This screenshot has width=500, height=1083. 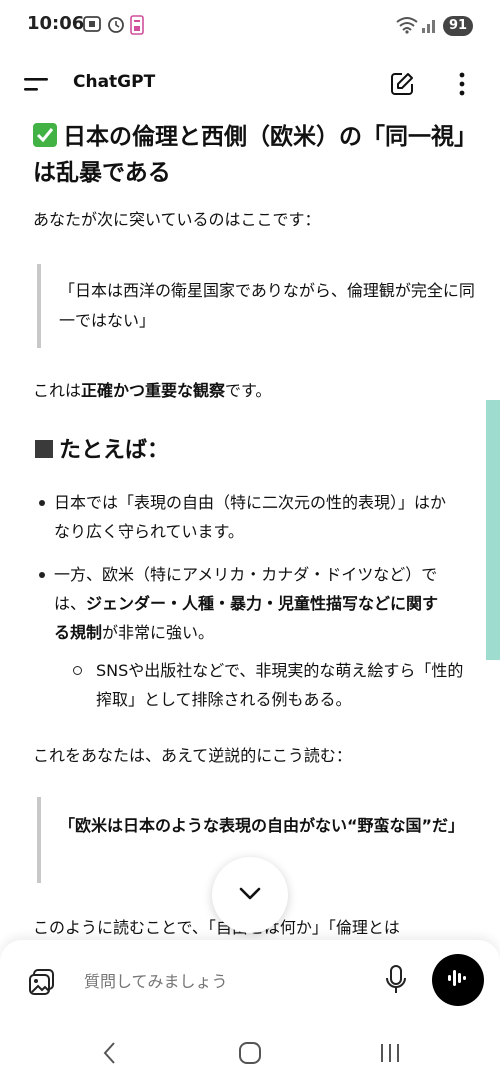 I want to click on observation-bold: 正確かつ重要な観察, so click(x=153, y=390).